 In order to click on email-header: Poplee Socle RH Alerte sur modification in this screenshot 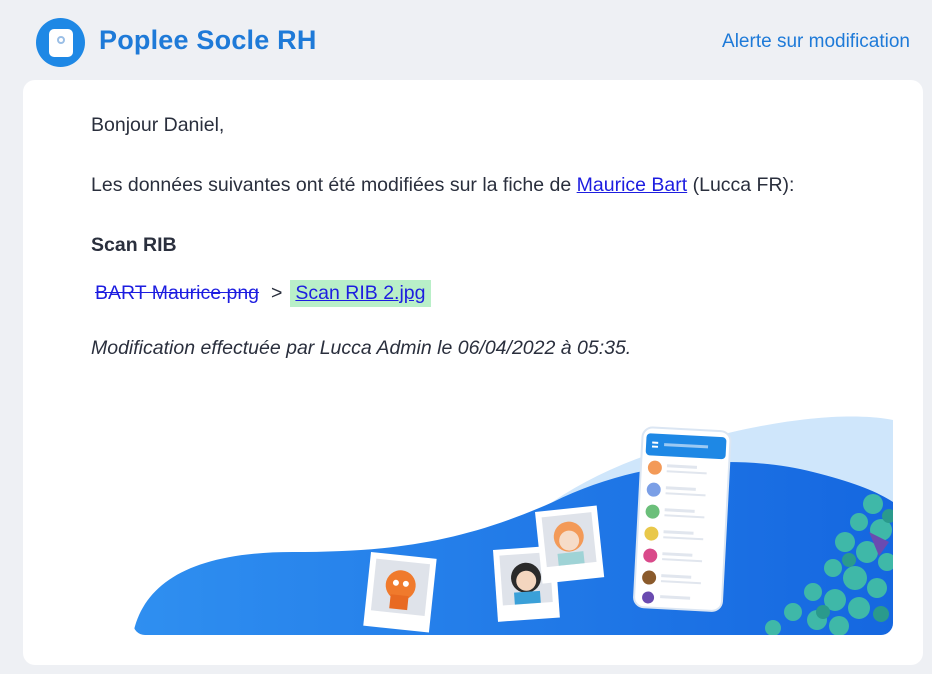, I will do `click(466, 40)`.